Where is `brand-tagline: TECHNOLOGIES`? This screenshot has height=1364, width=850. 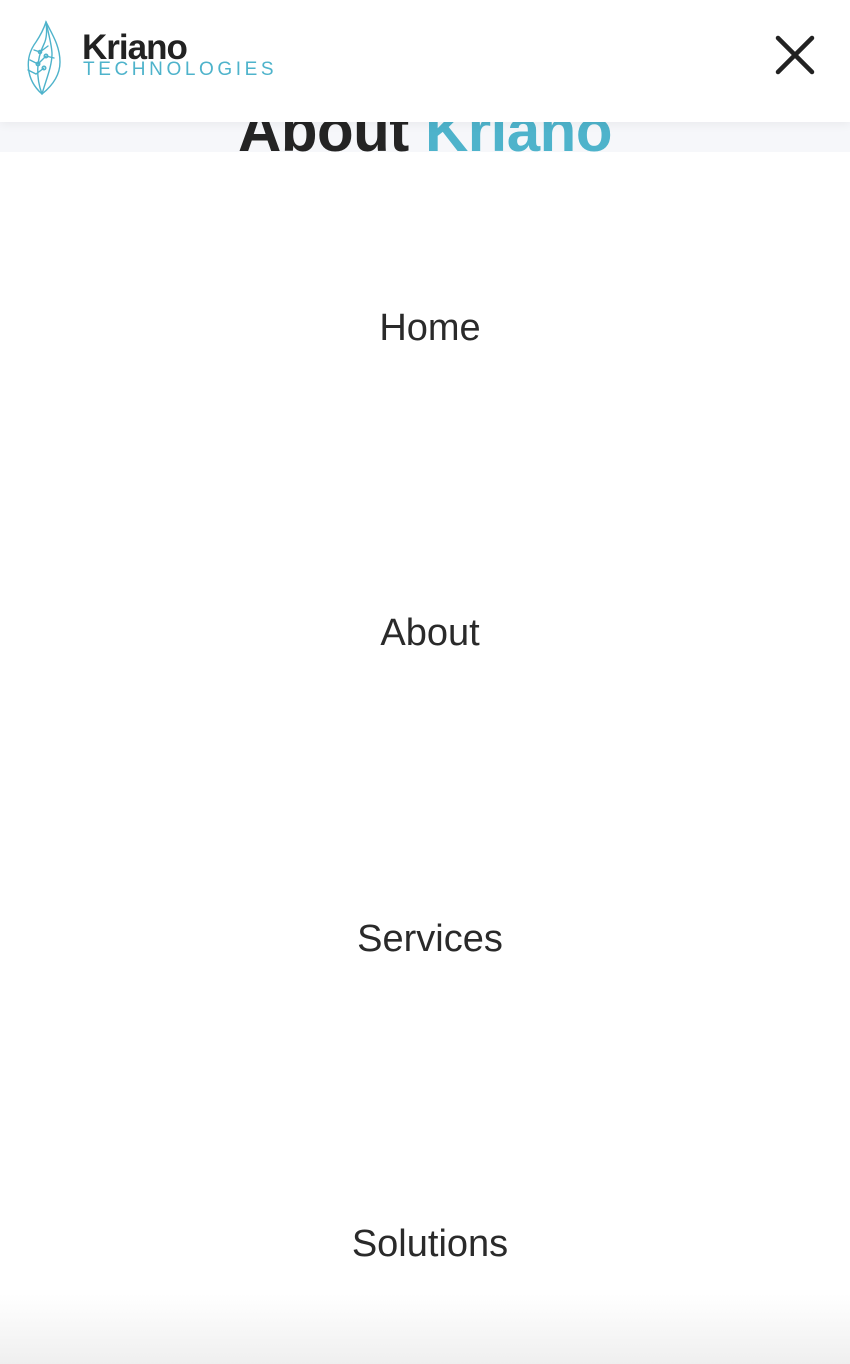 brand-tagline: TECHNOLOGIES is located at coordinates (180, 69).